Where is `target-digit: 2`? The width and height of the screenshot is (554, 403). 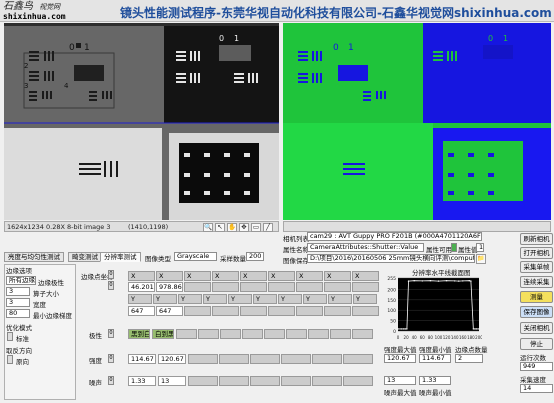
target-digit: 2 is located at coordinates (26, 66).